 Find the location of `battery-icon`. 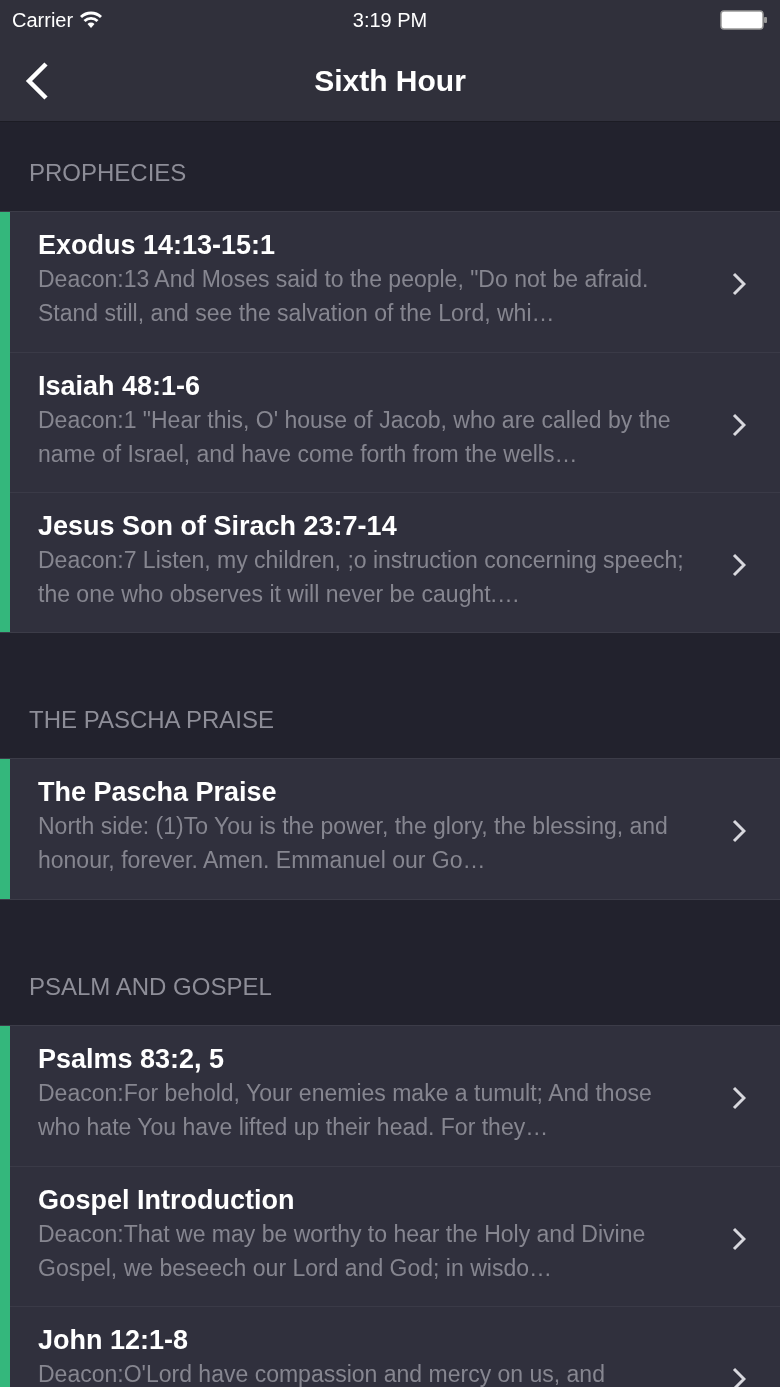

battery-icon is located at coordinates (744, 20).